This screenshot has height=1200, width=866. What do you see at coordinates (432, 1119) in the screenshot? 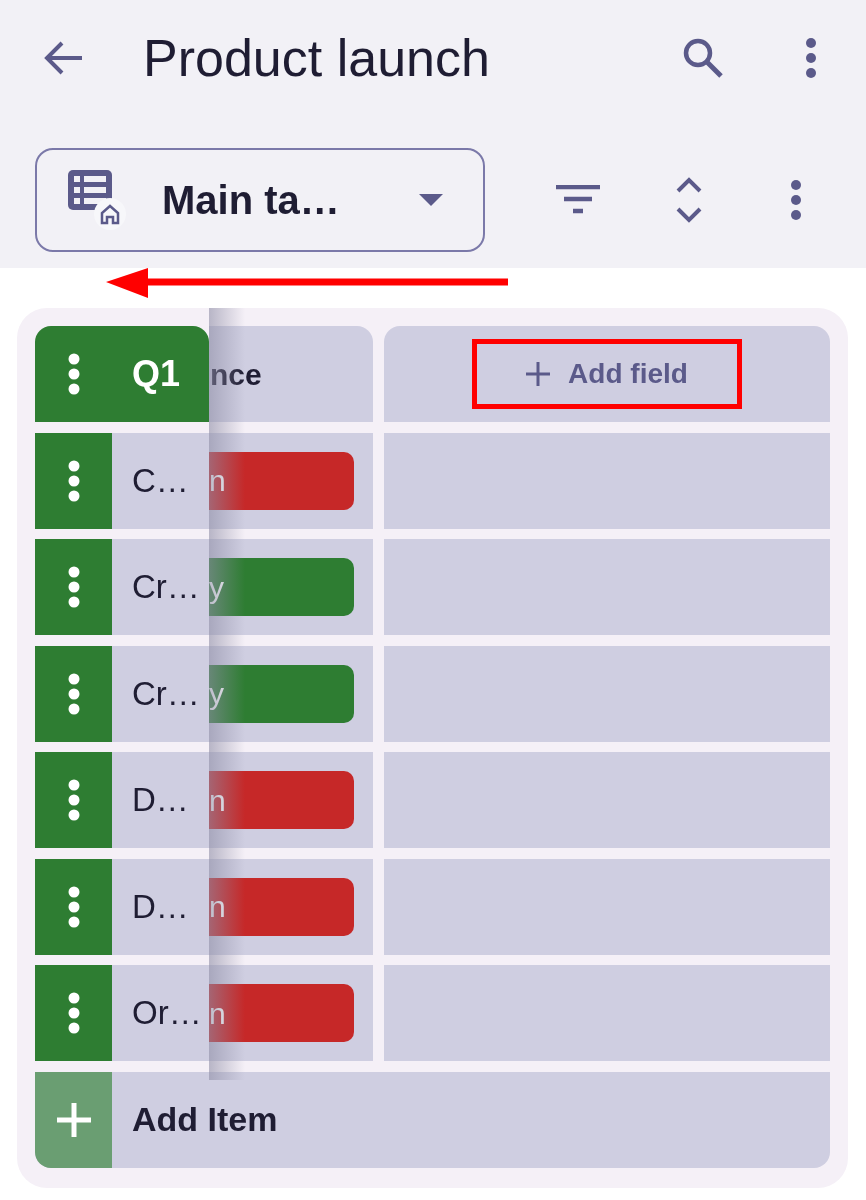
I see `add-item-button: Add Item` at bounding box center [432, 1119].